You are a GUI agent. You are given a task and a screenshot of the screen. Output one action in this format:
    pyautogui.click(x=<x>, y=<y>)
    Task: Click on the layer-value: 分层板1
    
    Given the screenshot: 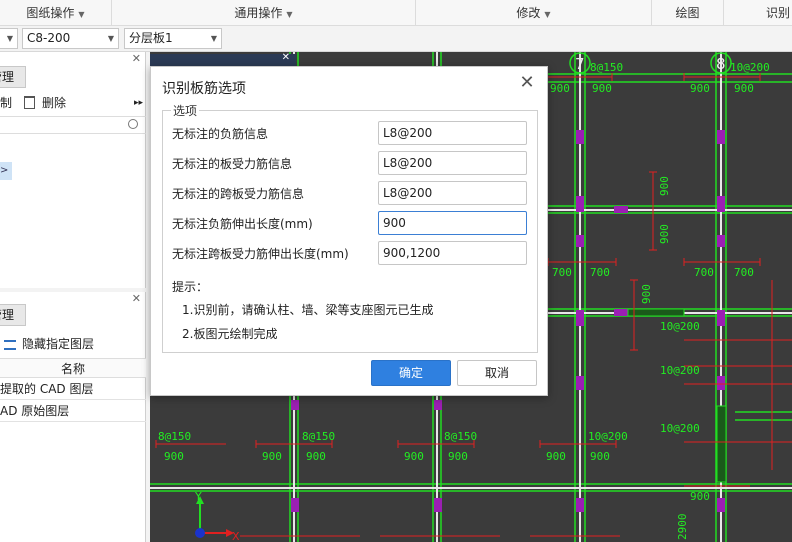 What is the action you would take?
    pyautogui.click(x=151, y=38)
    